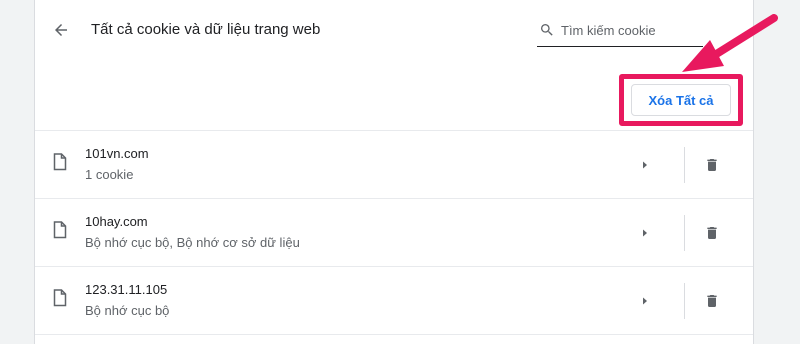  Describe the element at coordinates (17, 172) in the screenshot. I see `page-background` at that location.